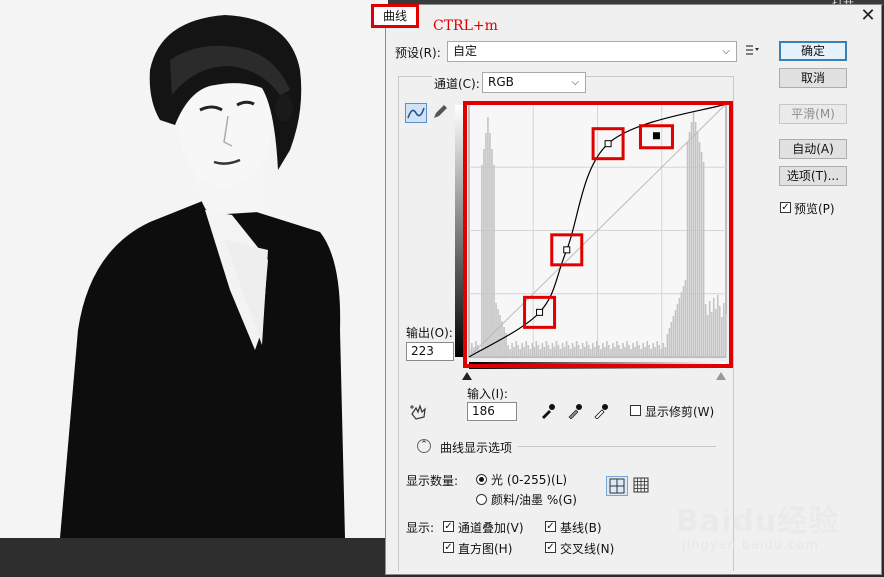  Describe the element at coordinates (598, 234) in the screenshot. I see `graph-highlight-frame` at that location.